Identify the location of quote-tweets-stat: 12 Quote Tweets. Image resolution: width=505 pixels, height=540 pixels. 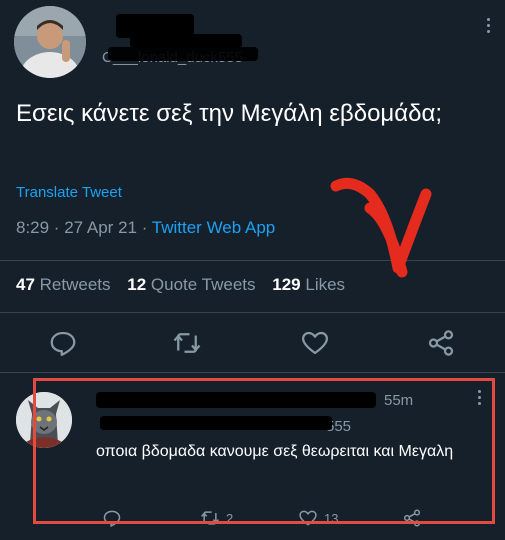
(191, 284).